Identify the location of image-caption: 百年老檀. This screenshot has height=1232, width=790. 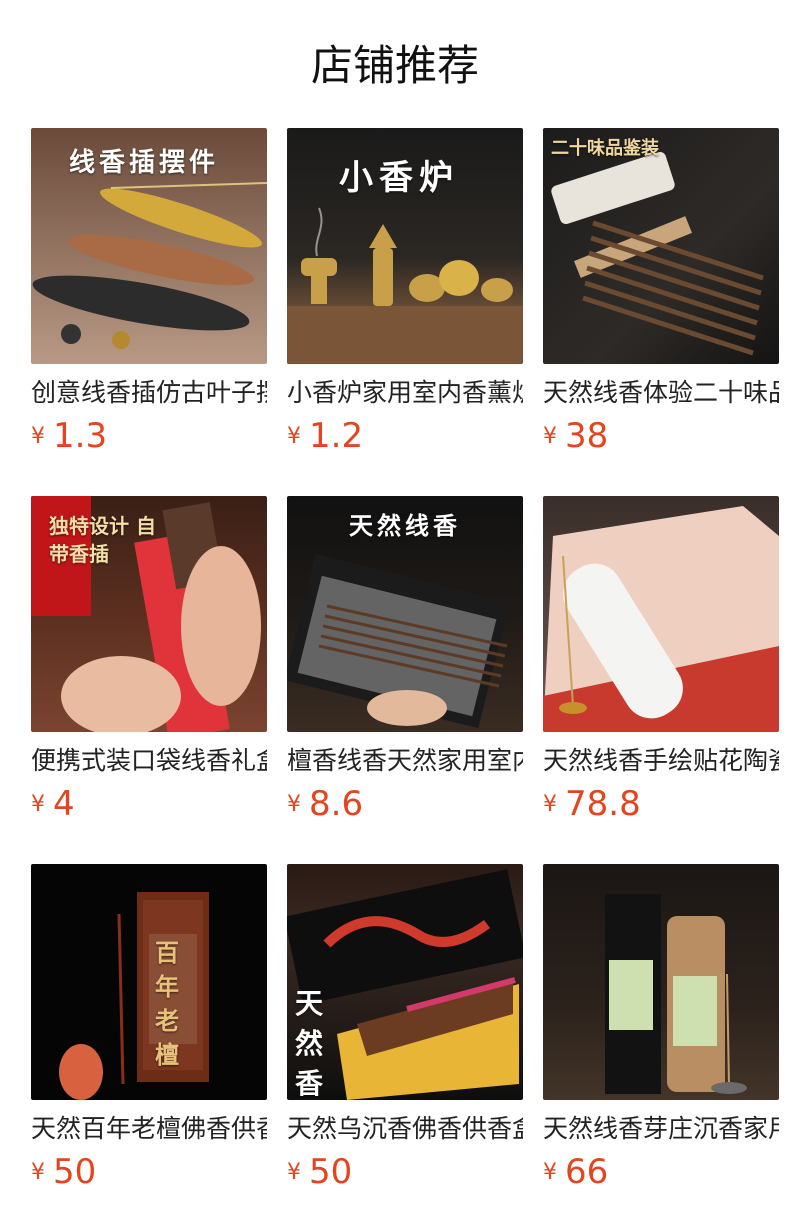
(167, 1003).